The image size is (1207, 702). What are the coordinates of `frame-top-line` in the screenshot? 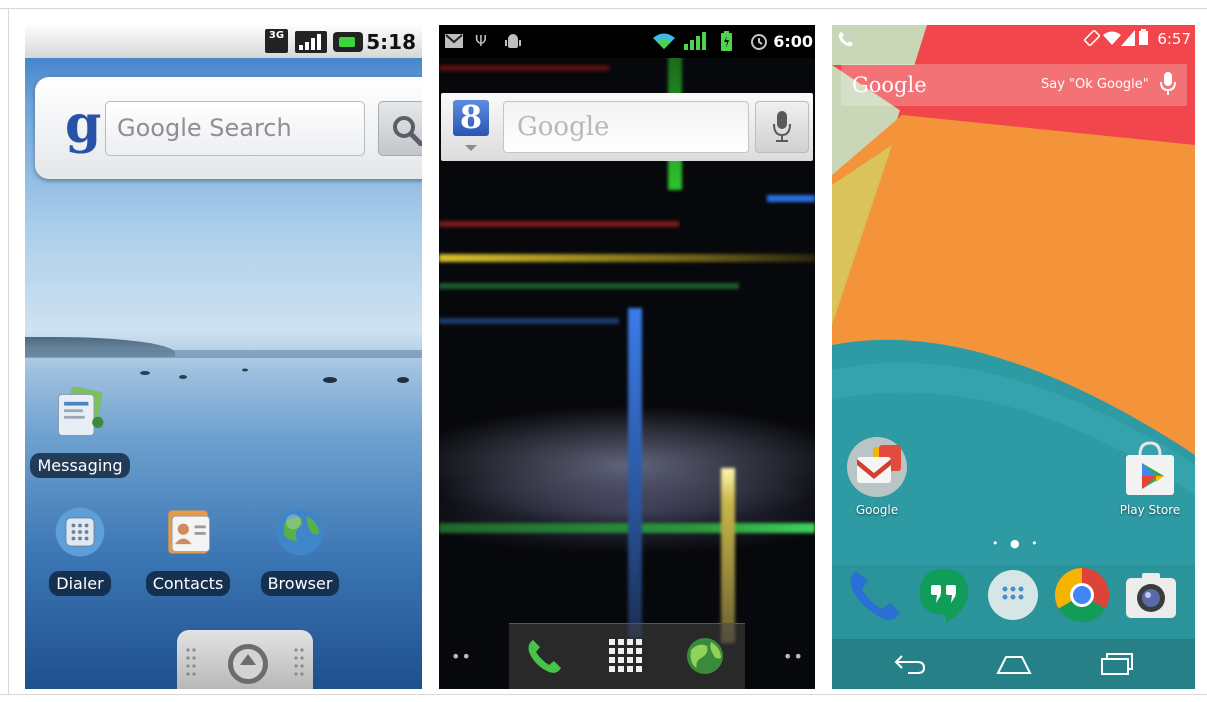 It's located at (603, 8).